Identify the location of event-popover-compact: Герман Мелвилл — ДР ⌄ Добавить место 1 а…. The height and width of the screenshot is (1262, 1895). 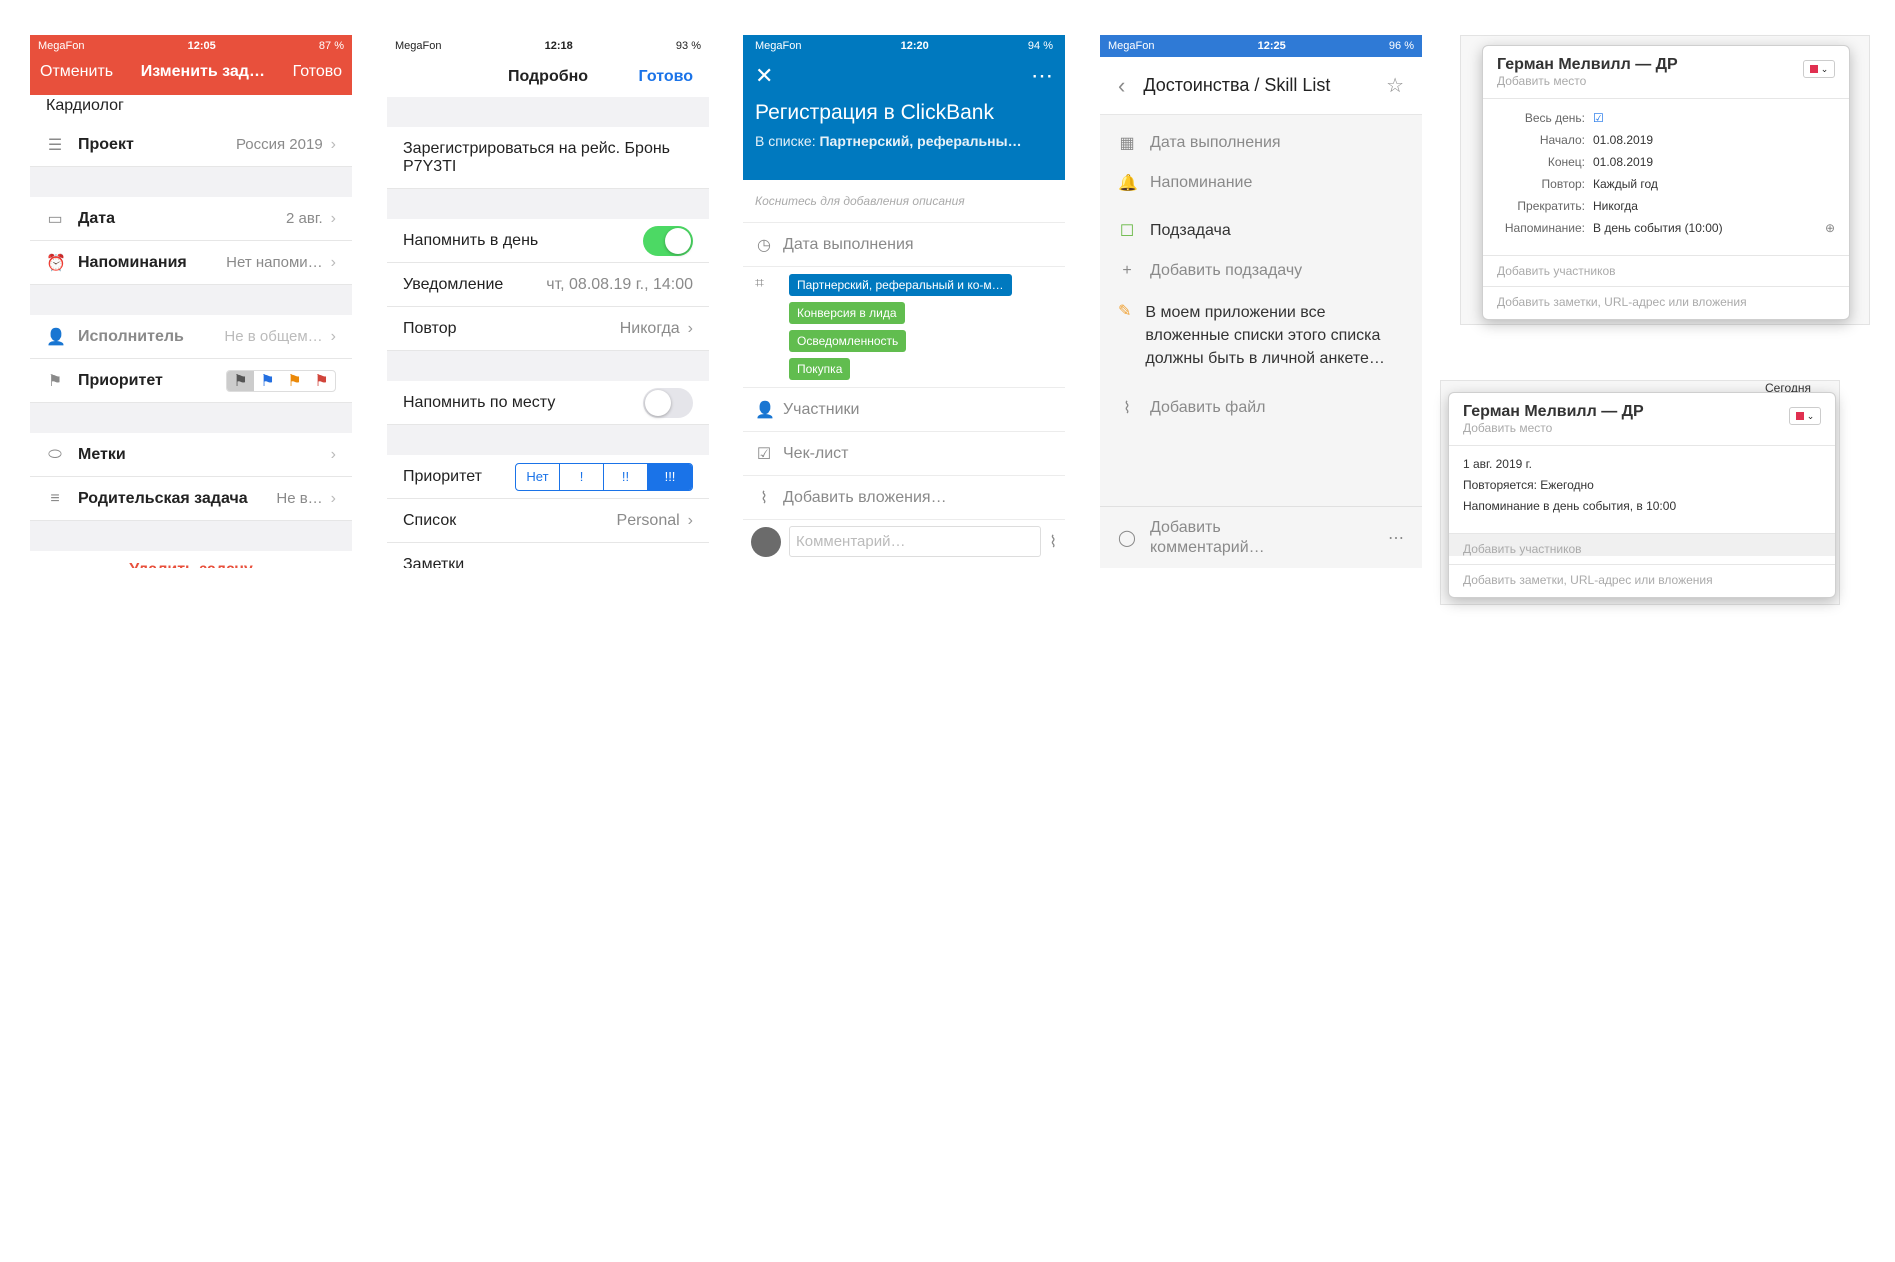
(1642, 495).